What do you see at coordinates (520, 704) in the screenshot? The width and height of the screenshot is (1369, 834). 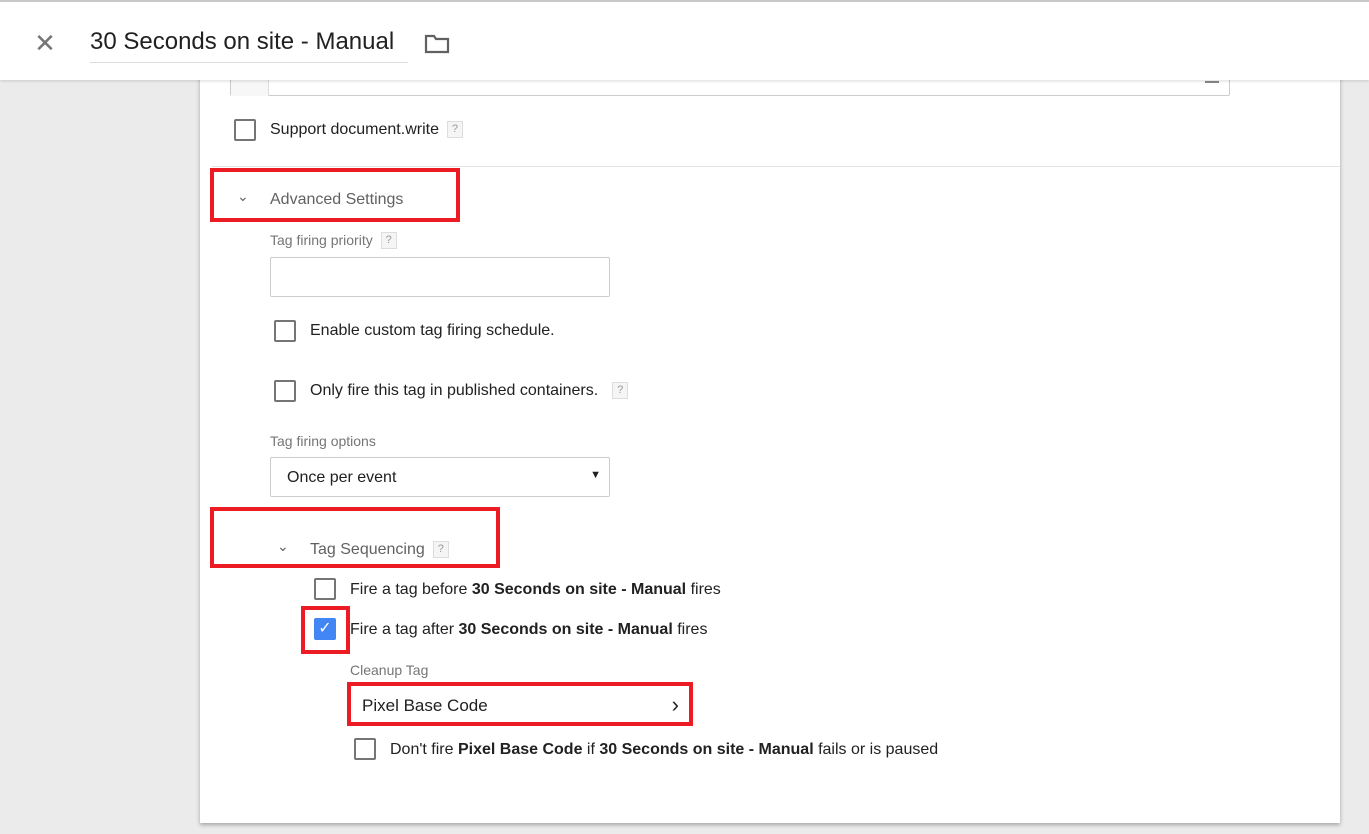 I see `cleanup-tag-selector: Pixel Base Code ›` at bounding box center [520, 704].